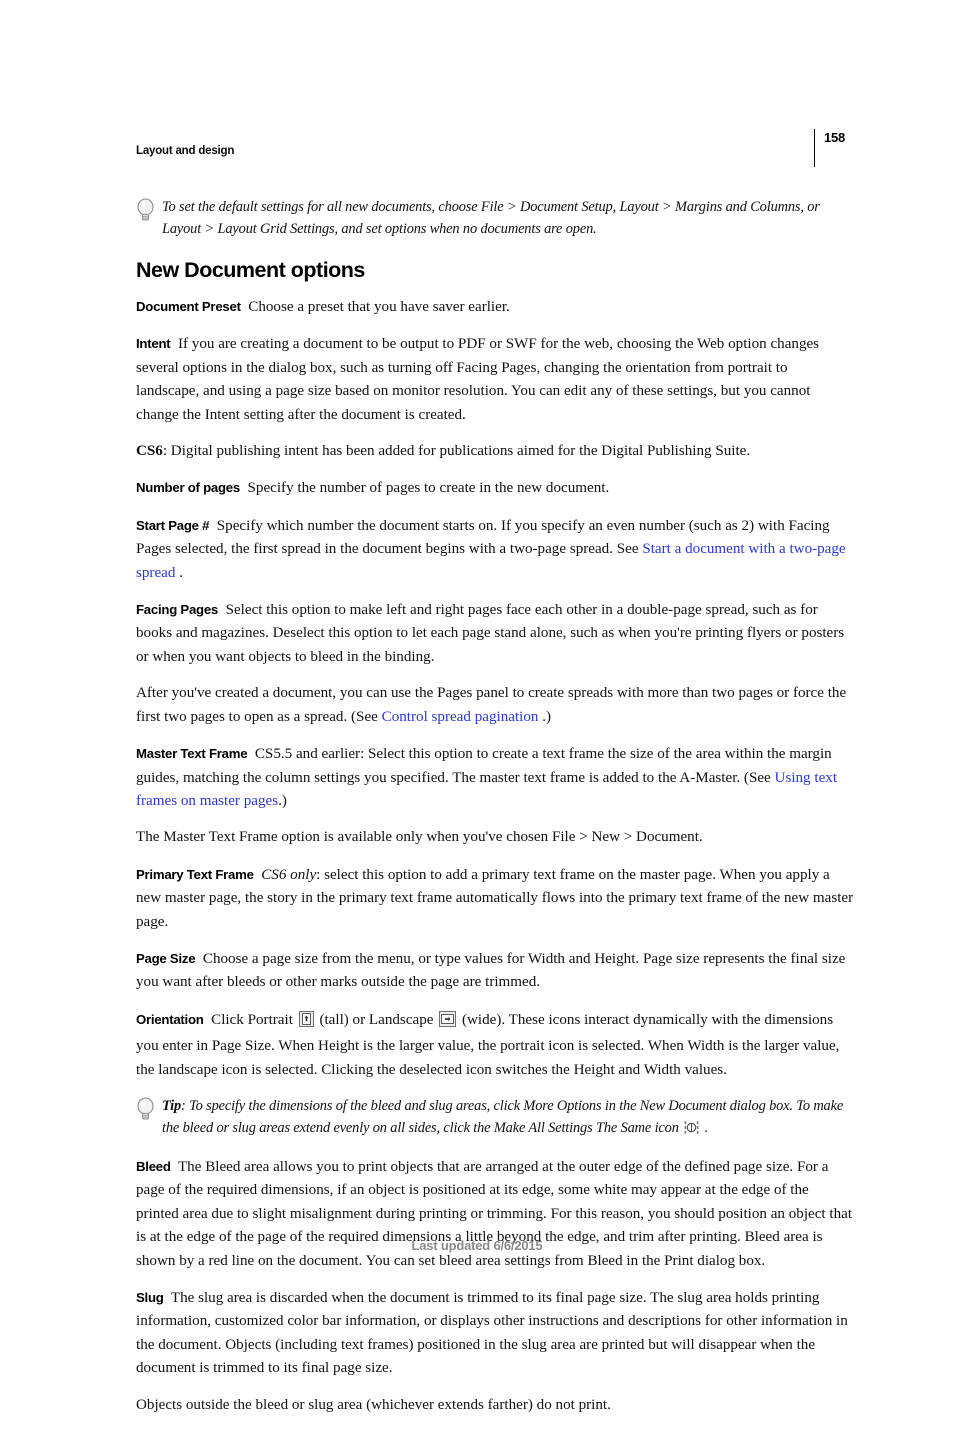 Image resolution: width=954 pixels, height=1430 pixels. I want to click on portrait-orientation-icon, so click(306, 1022).